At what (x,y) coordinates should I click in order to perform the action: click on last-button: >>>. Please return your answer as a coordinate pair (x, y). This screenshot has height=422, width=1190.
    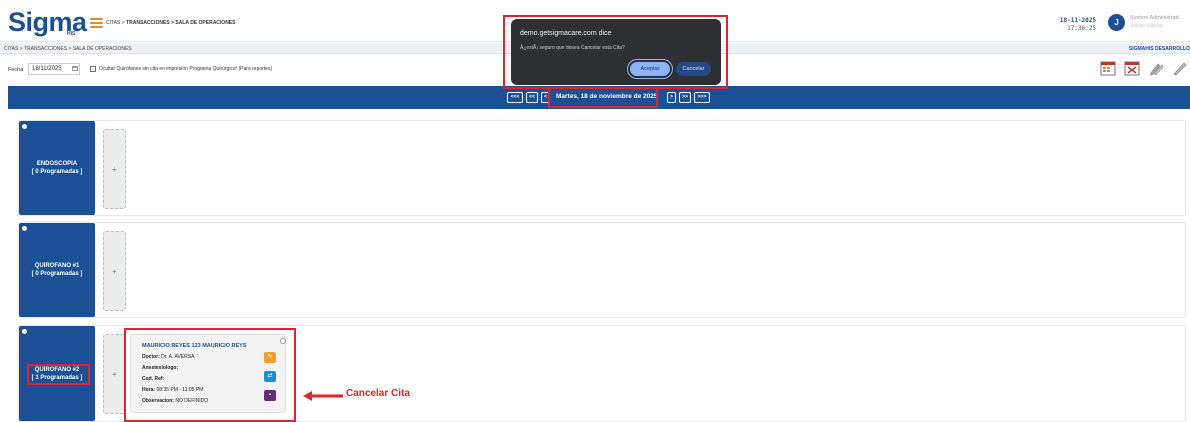
    Looking at the image, I should click on (702, 97).